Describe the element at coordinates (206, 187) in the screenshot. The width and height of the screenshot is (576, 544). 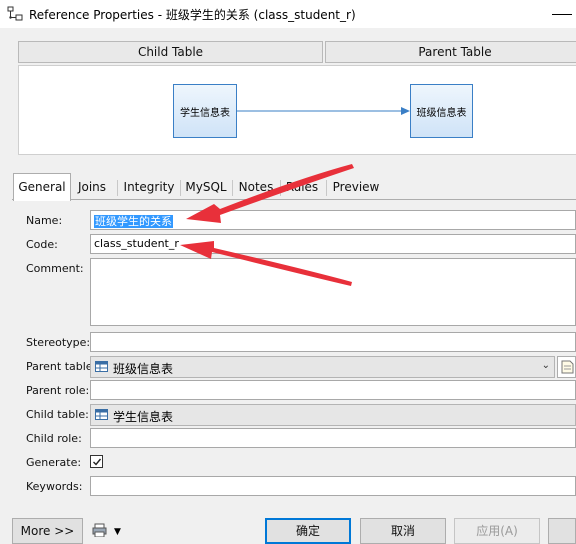
I see `tab-mysql: MySQL` at that location.